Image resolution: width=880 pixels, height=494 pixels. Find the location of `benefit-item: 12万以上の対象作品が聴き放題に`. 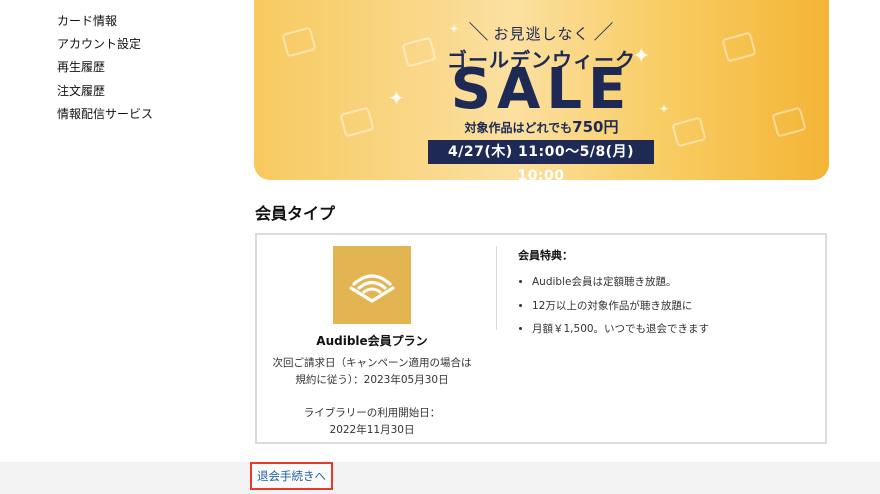

benefit-item: 12万以上の対象作品が聴き放題に is located at coordinates (620, 307).